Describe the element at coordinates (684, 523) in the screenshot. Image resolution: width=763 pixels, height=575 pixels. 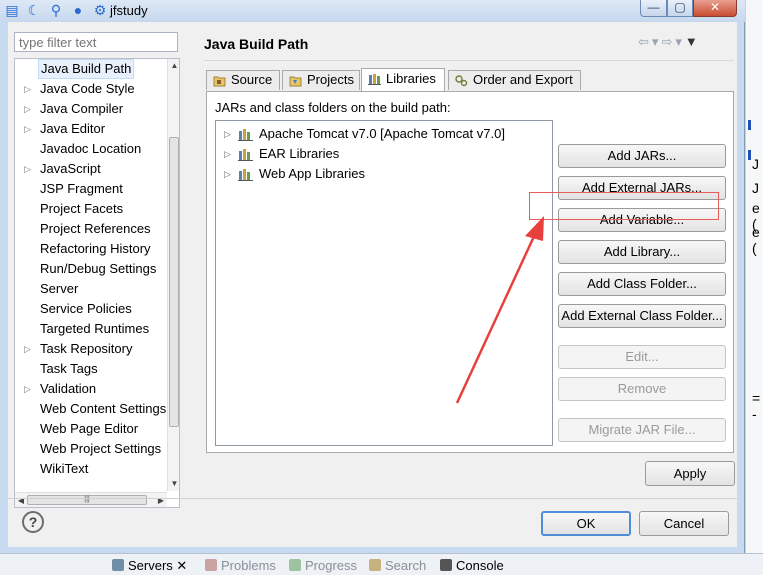
I see `cancel-button: Cancel` at that location.